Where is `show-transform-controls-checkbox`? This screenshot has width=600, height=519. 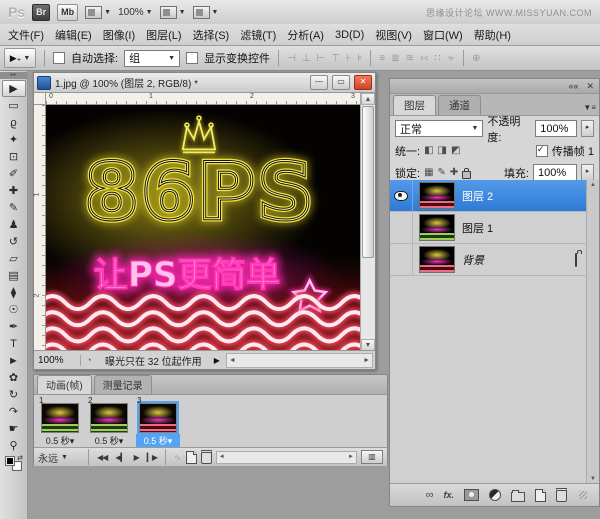
show-transform-controls-checkbox is located at coordinates (192, 58).